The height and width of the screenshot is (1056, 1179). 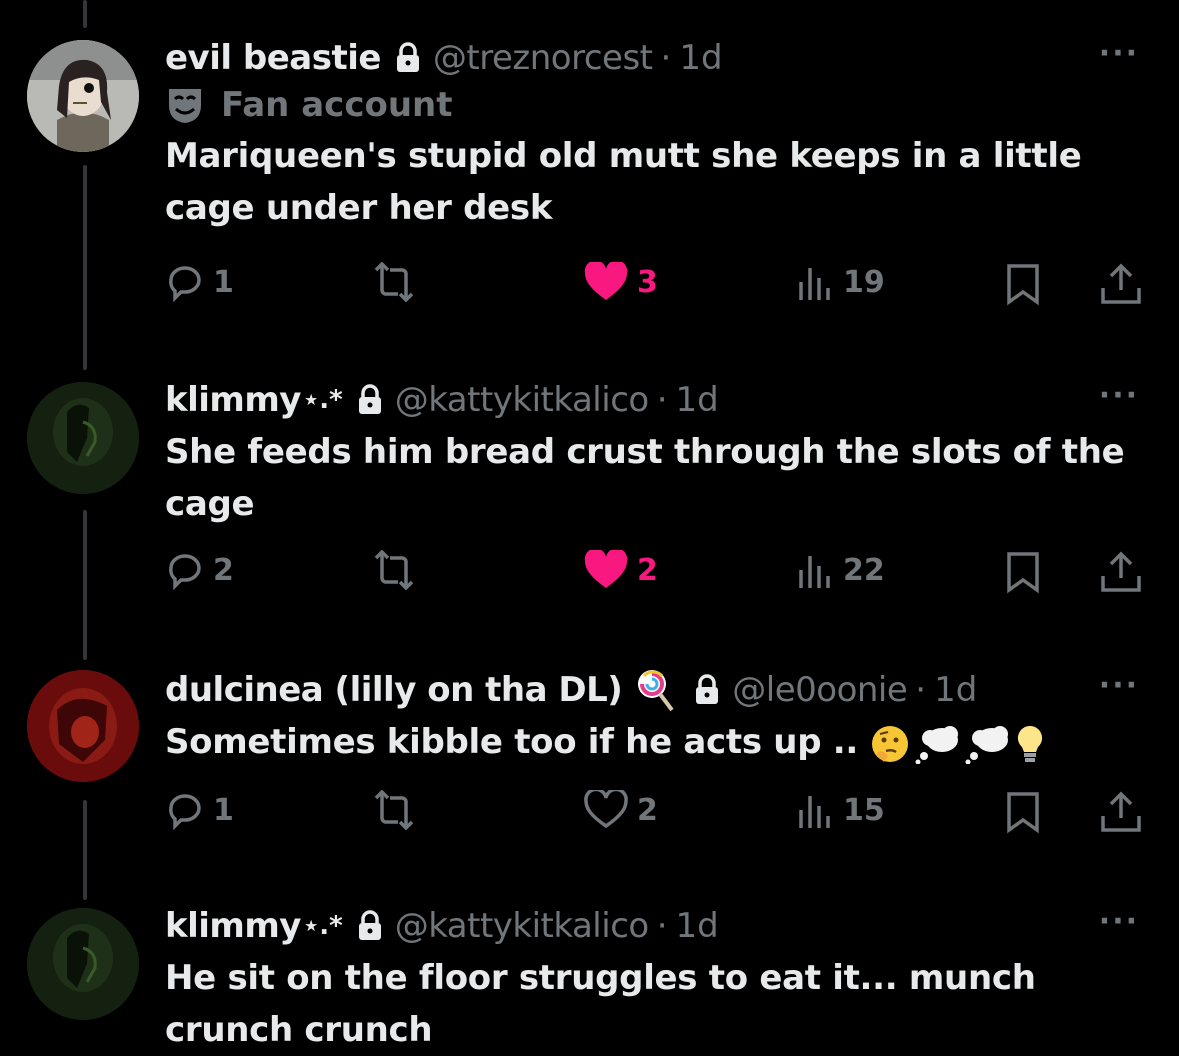 I want to click on heart-outline-icon, so click(x=606, y=809).